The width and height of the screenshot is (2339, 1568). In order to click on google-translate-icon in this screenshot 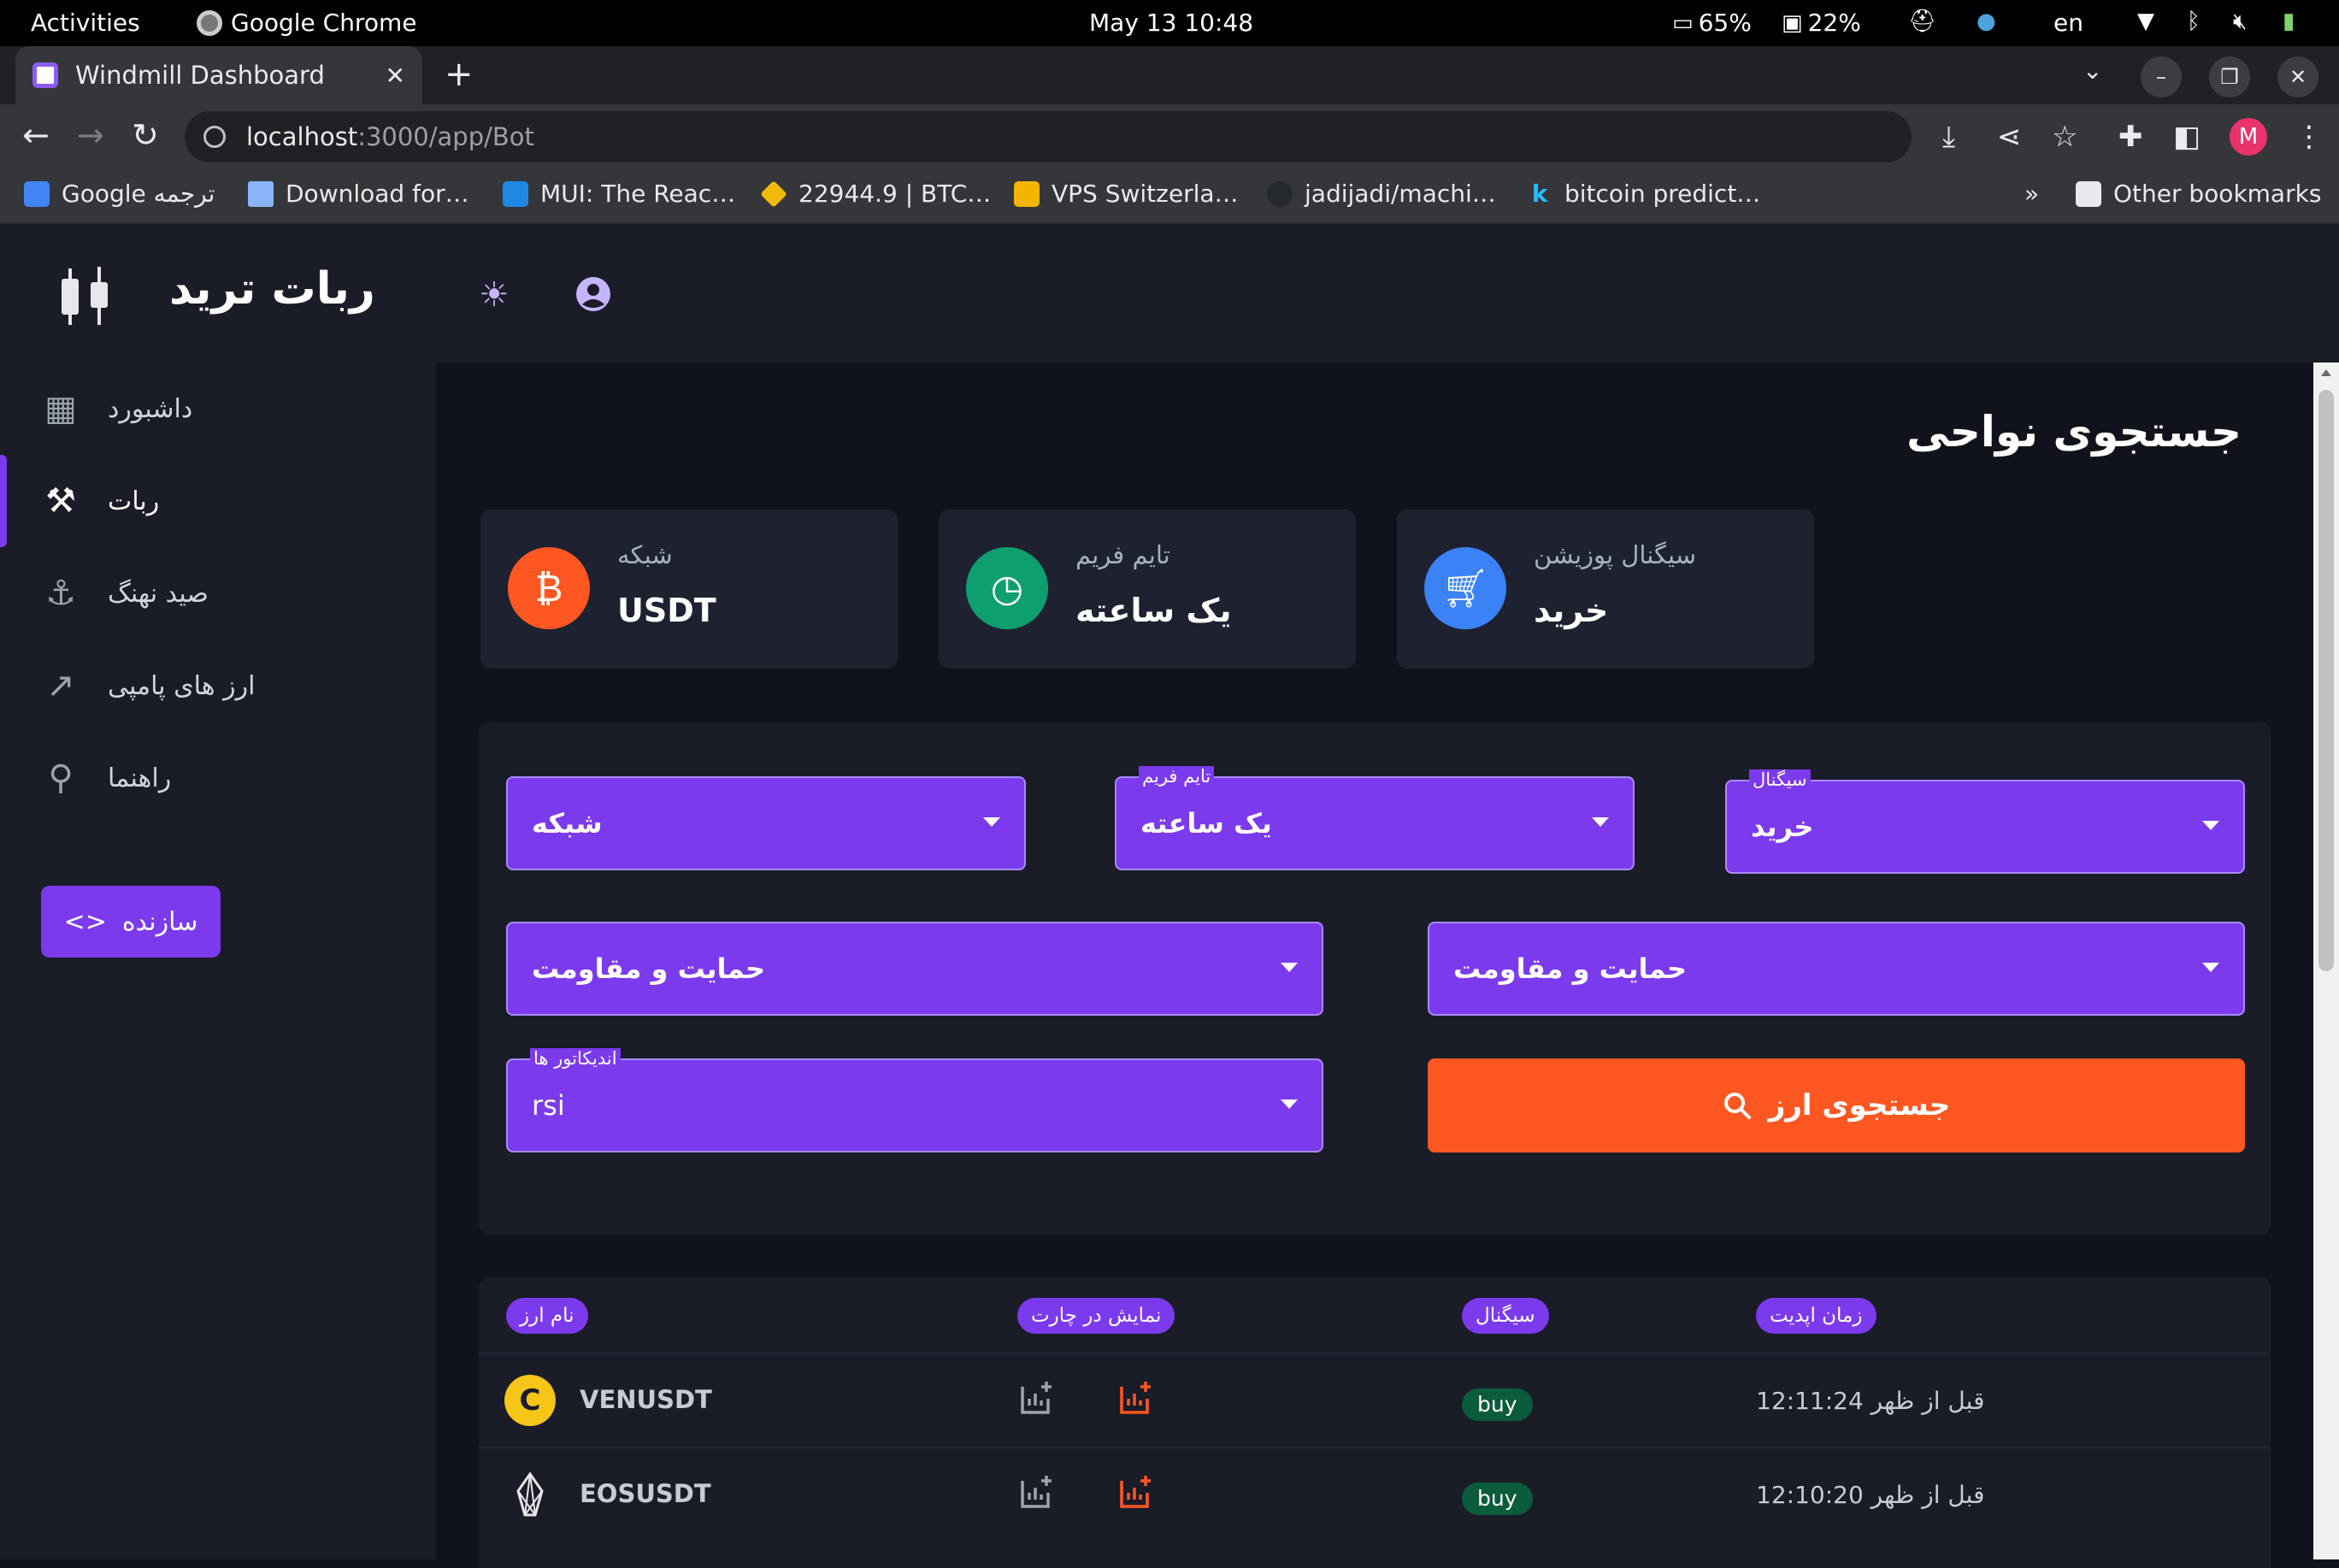, I will do `click(37, 193)`.